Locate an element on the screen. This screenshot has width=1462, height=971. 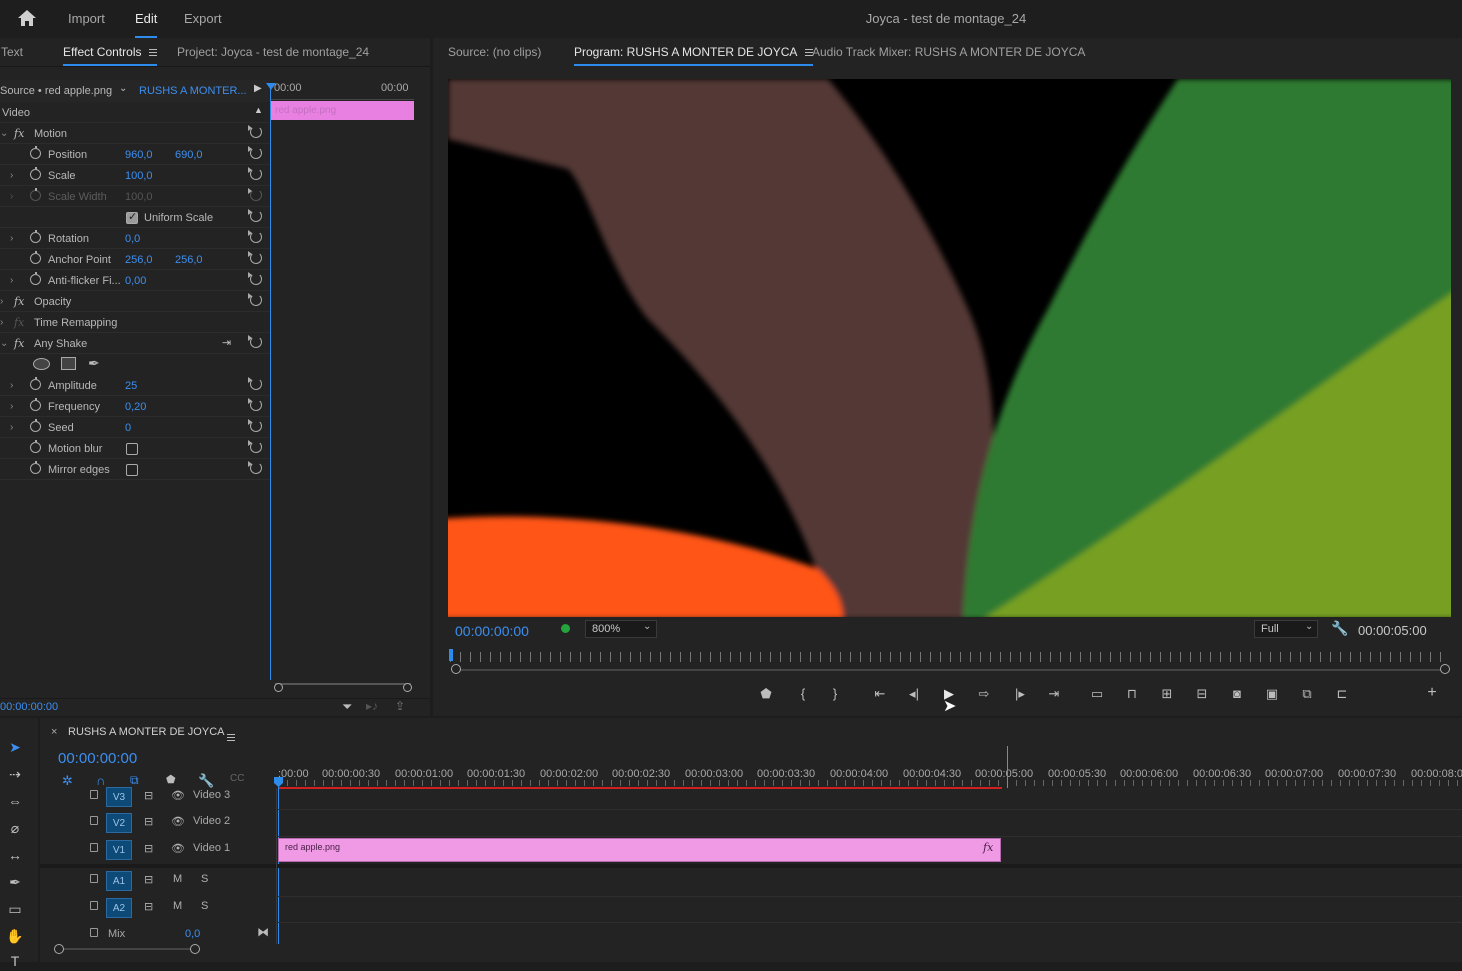
chevron-down-icon: ⌄ is located at coordinates (123, 88).